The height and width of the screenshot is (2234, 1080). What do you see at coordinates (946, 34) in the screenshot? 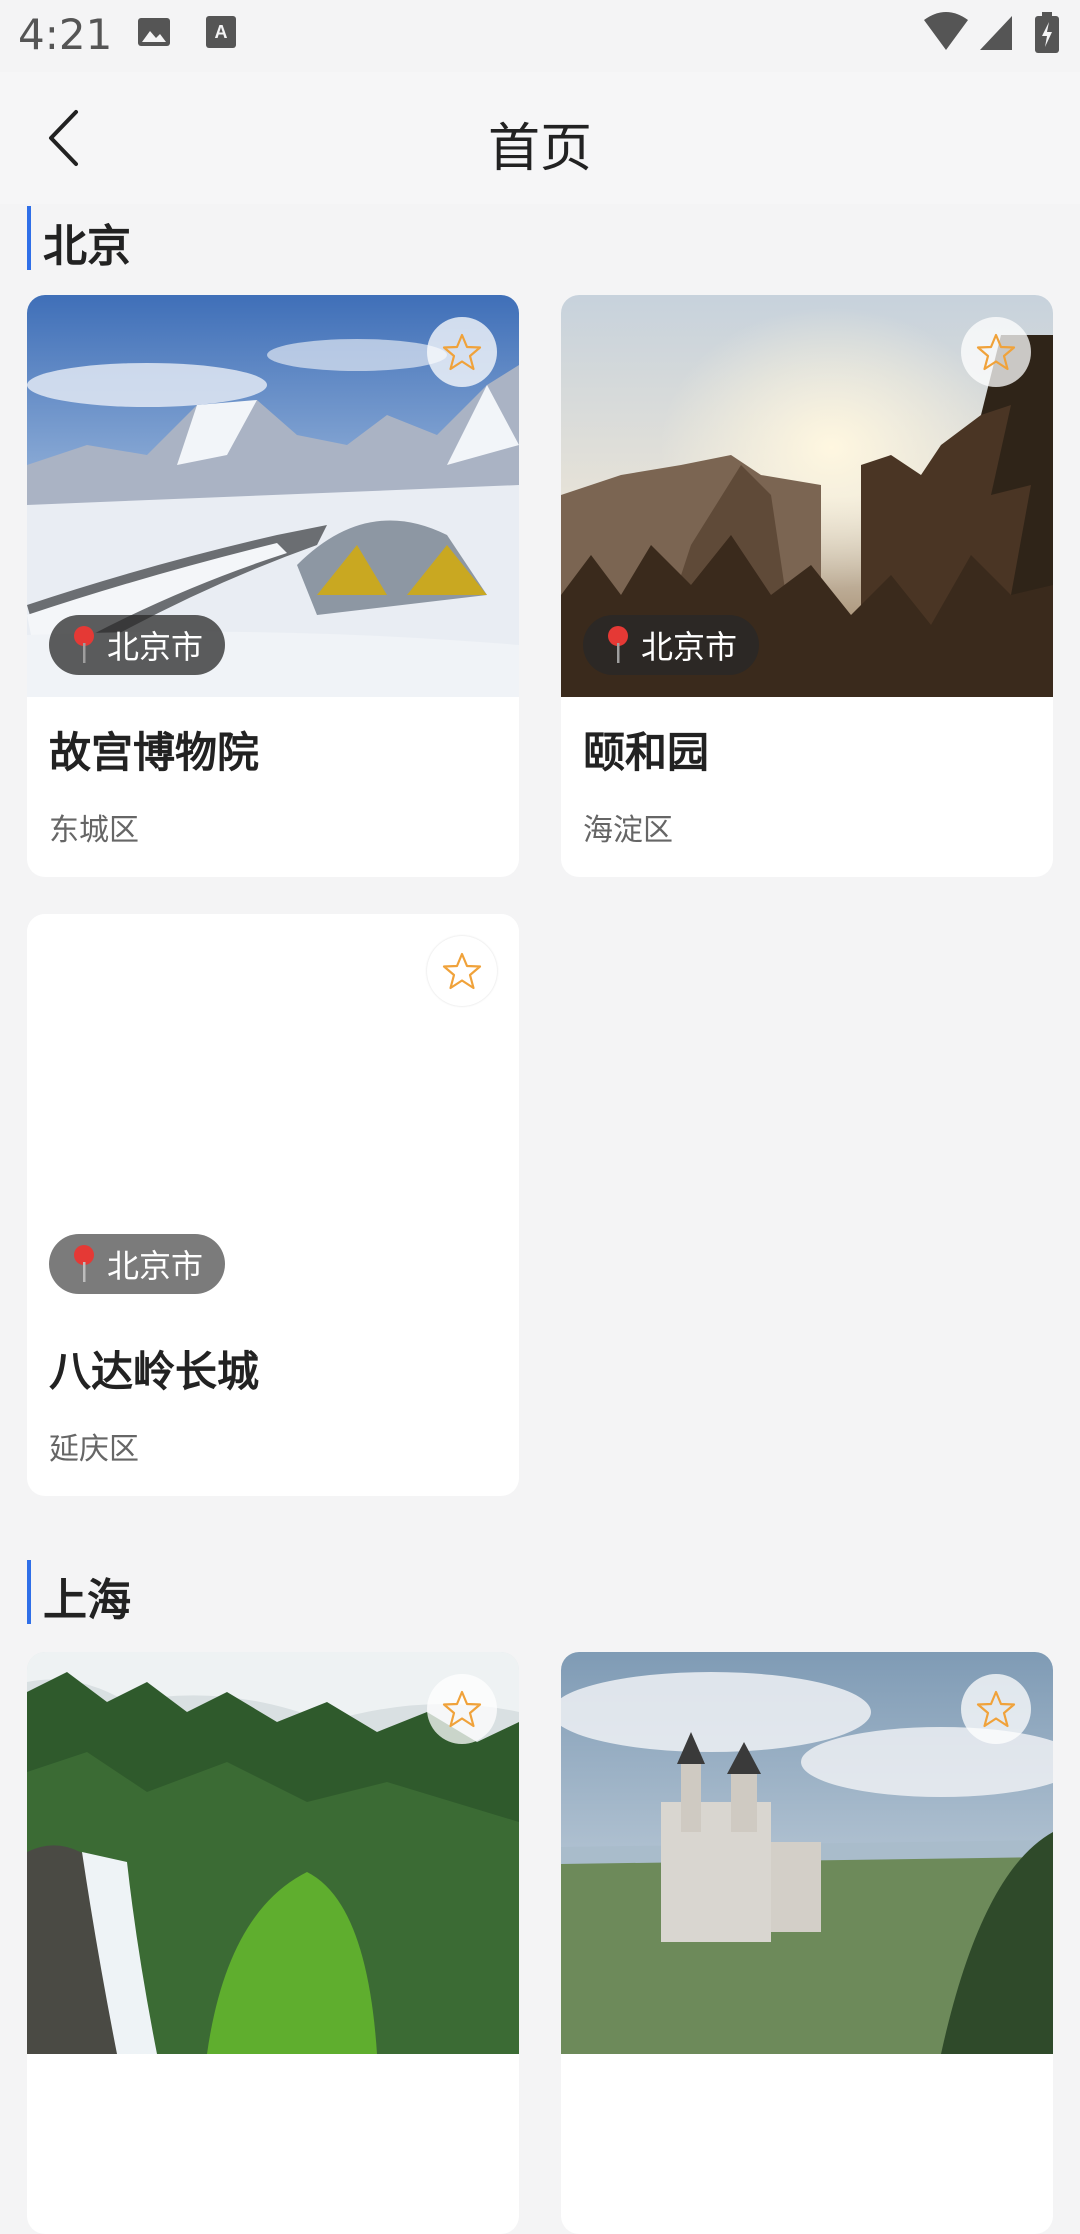
I see `wifi-icon` at bounding box center [946, 34].